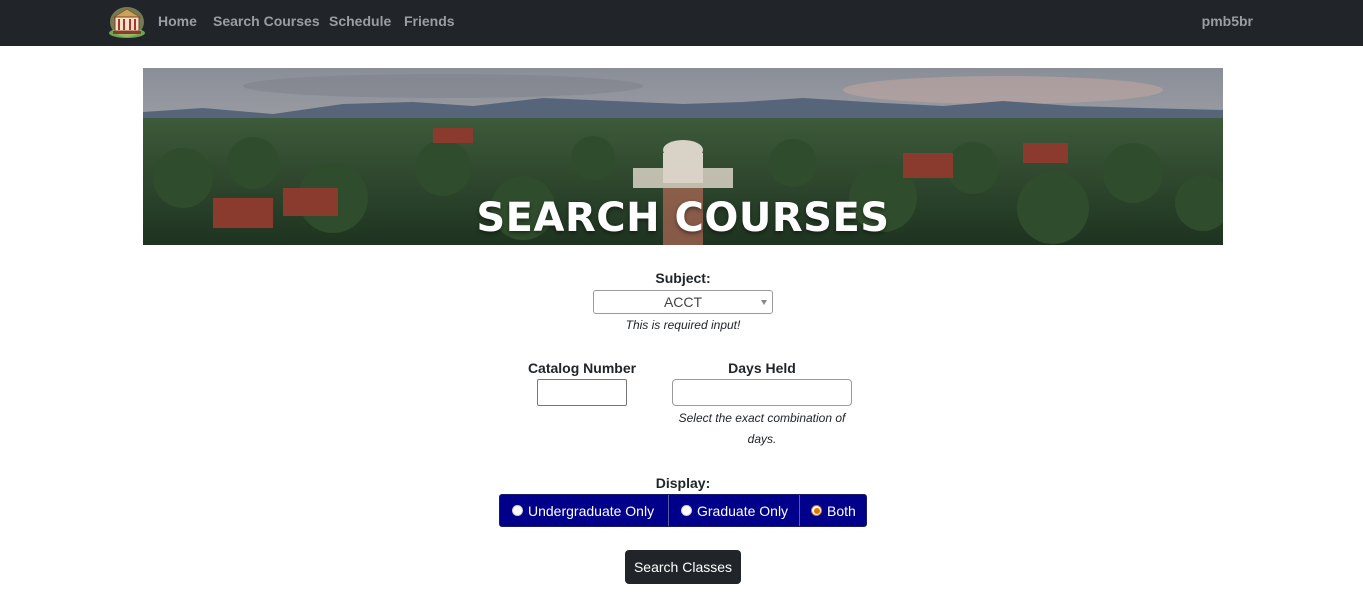 This screenshot has width=1363, height=596. Describe the element at coordinates (762, 368) in the screenshot. I see `days-held-label: Days Held` at that location.